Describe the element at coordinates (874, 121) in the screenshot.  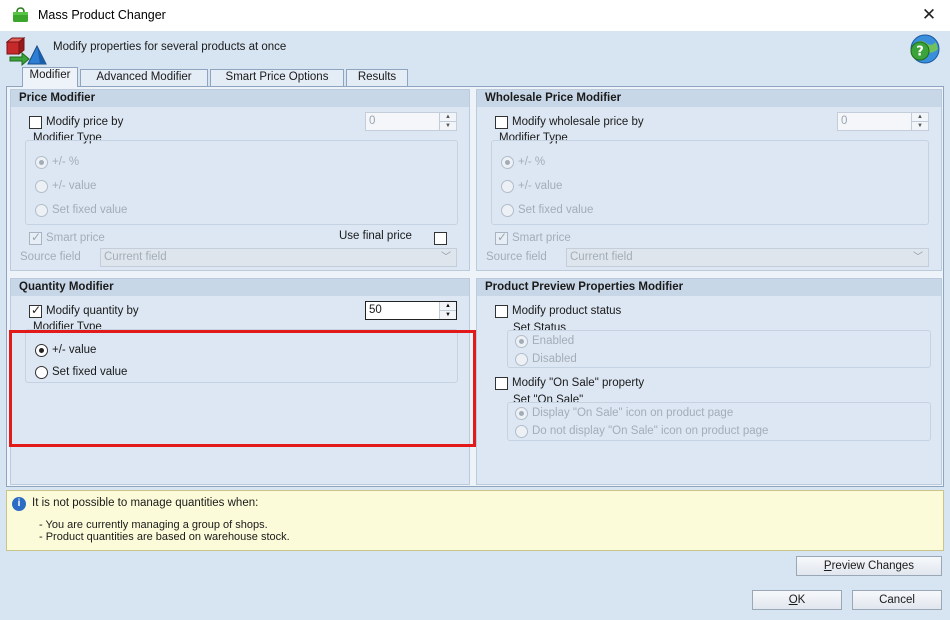
I see `wholesale-value: 0` at that location.